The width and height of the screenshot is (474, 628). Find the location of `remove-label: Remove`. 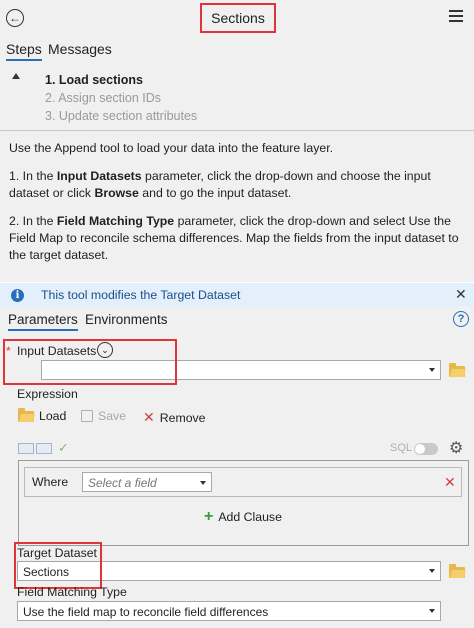

remove-label: Remove is located at coordinates (182, 417).